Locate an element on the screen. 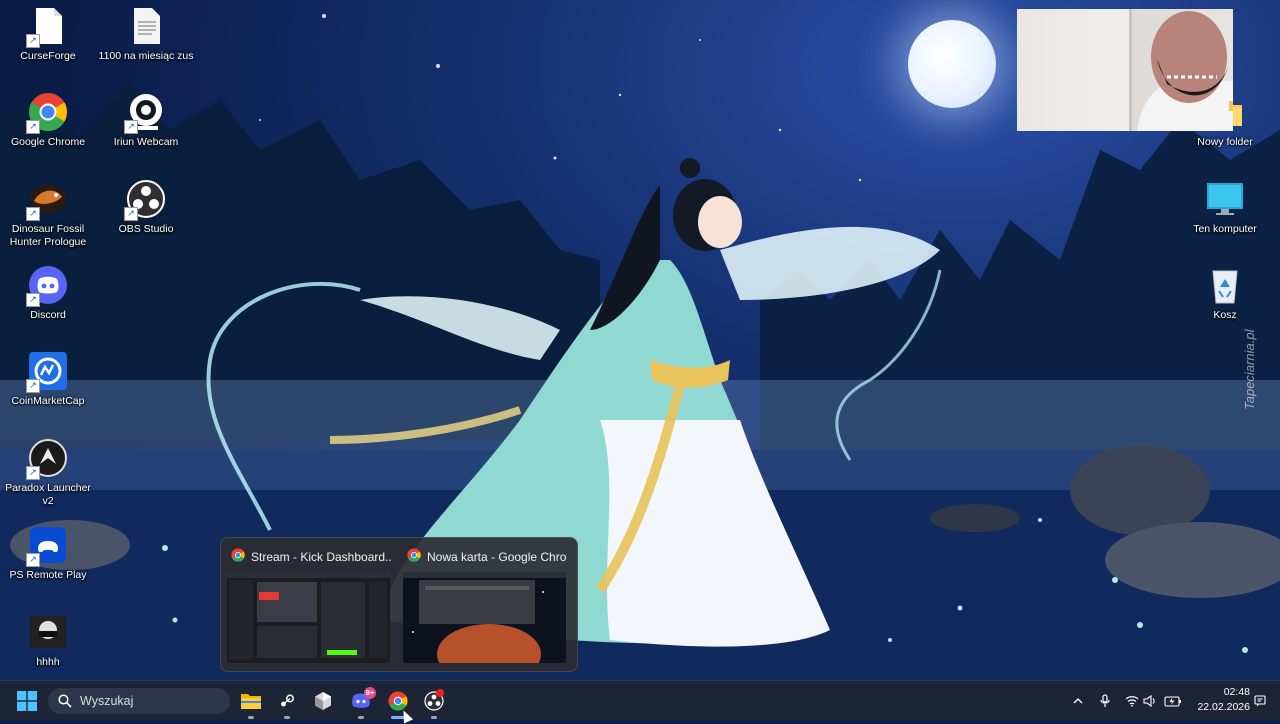 This screenshot has width=1280, height=724. coinmarketcap-icon: ↗ is located at coordinates (47, 372).